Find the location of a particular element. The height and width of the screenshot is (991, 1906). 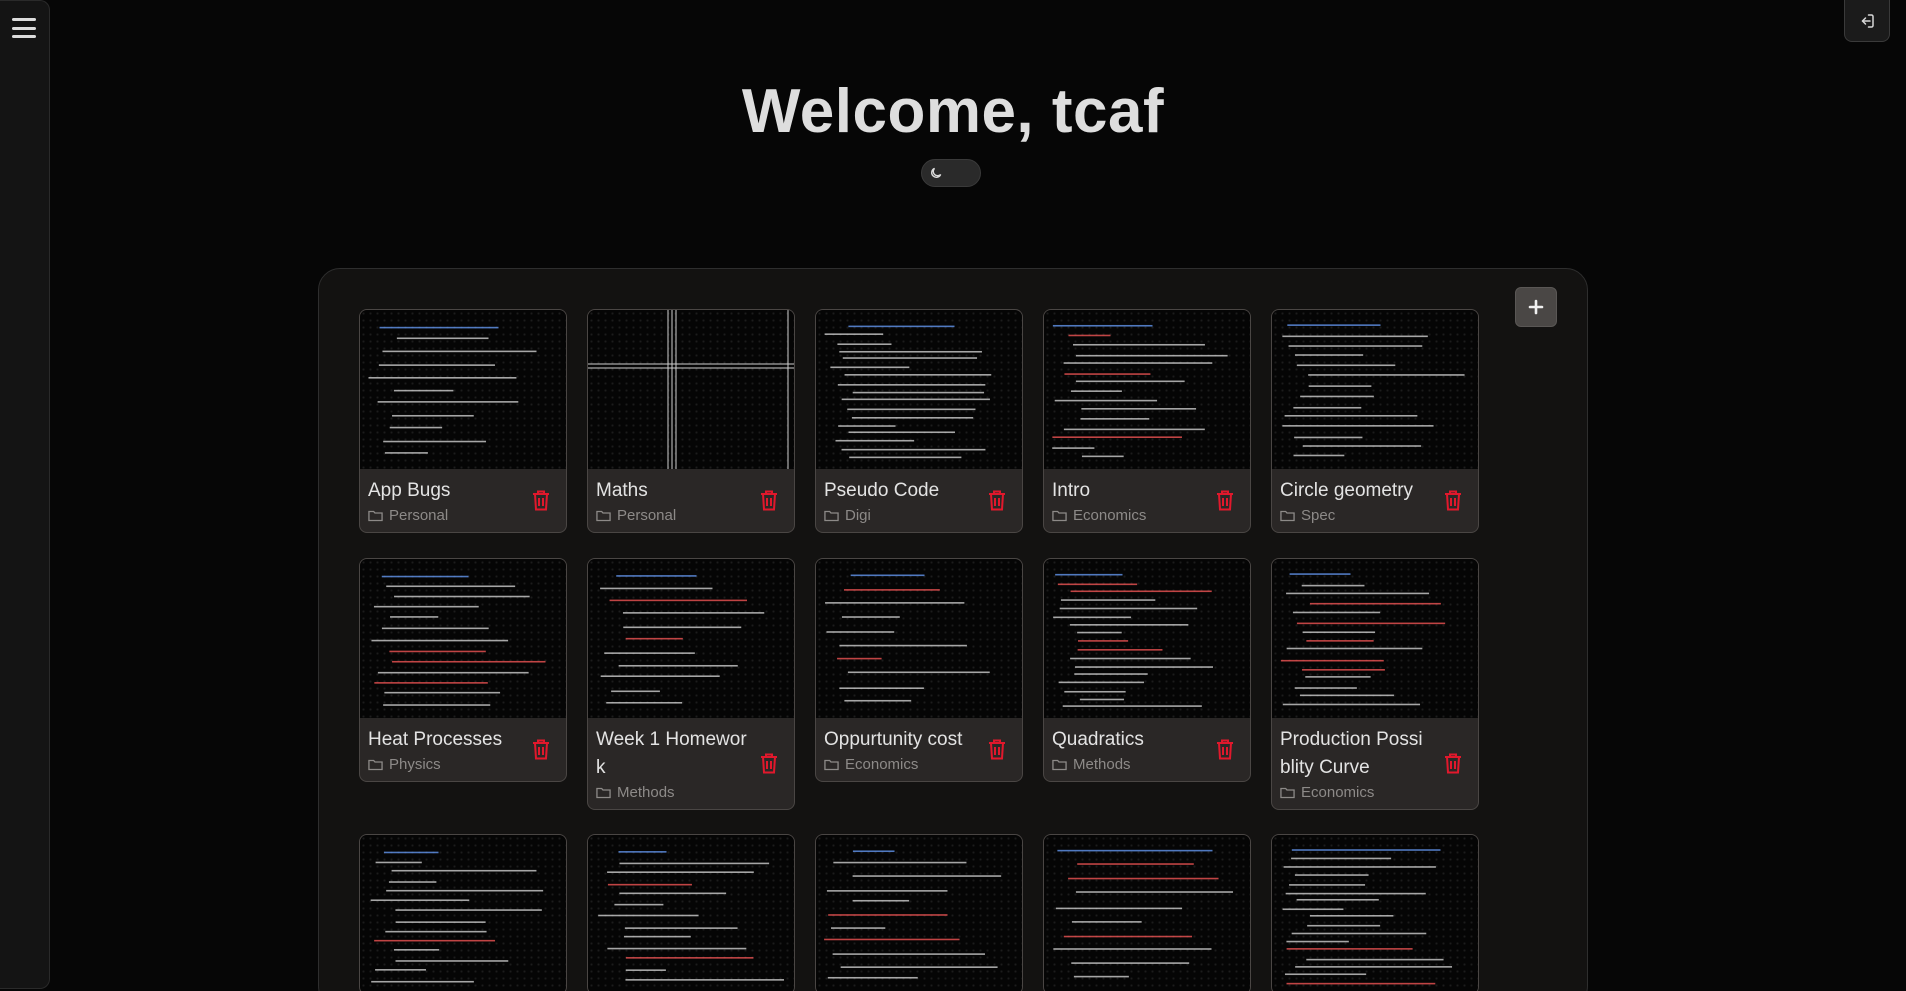

logout-button is located at coordinates (1867, 21).